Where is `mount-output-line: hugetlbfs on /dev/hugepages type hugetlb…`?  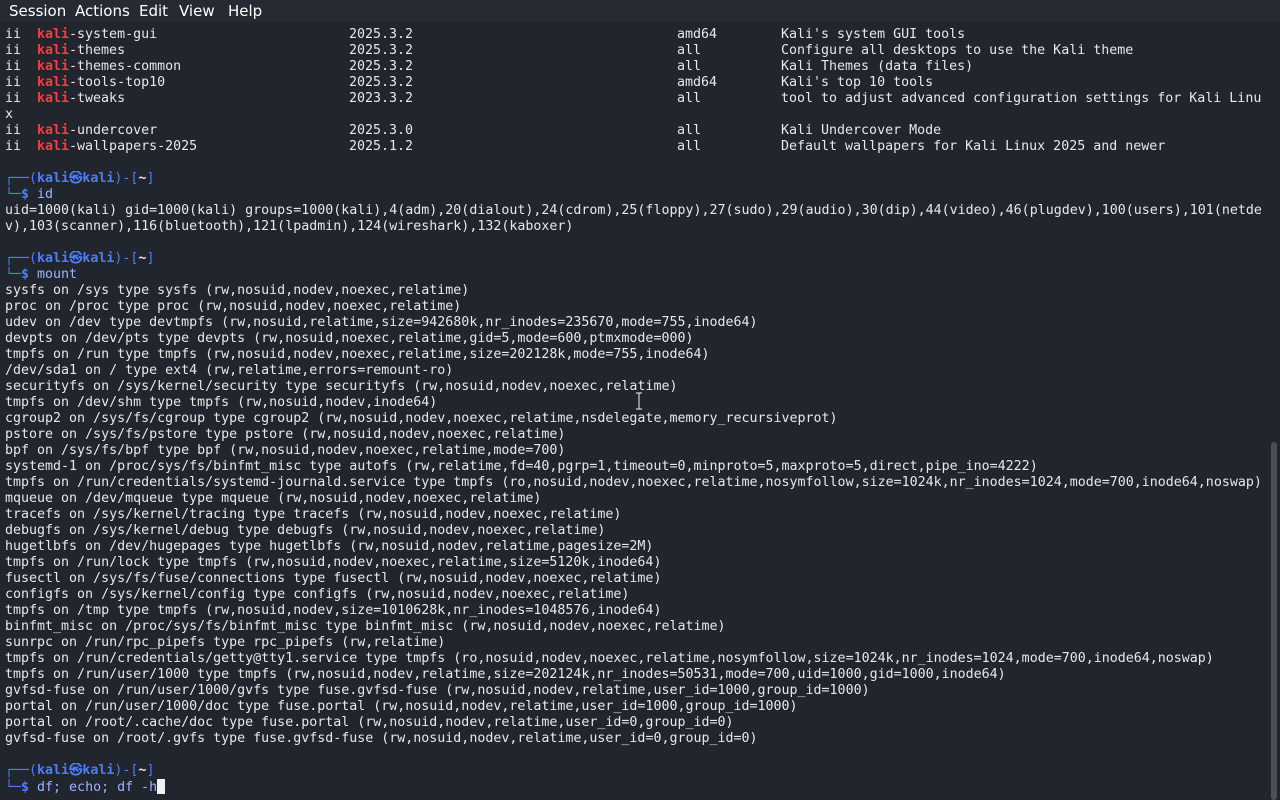 mount-output-line: hugetlbfs on /dev/hugepages type hugetlb… is located at coordinates (329, 546).